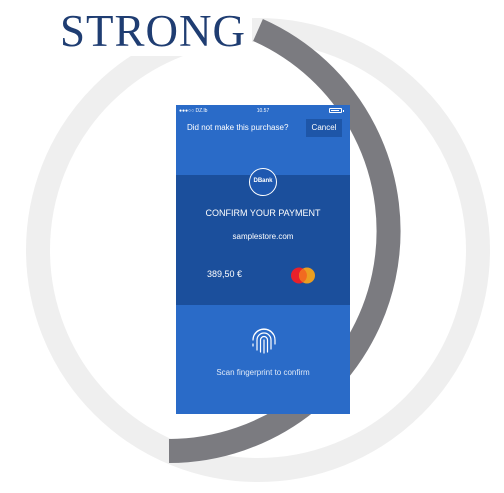 This screenshot has width=504, height=493. What do you see at coordinates (324, 128) in the screenshot?
I see `cancel-button: Cancel` at bounding box center [324, 128].